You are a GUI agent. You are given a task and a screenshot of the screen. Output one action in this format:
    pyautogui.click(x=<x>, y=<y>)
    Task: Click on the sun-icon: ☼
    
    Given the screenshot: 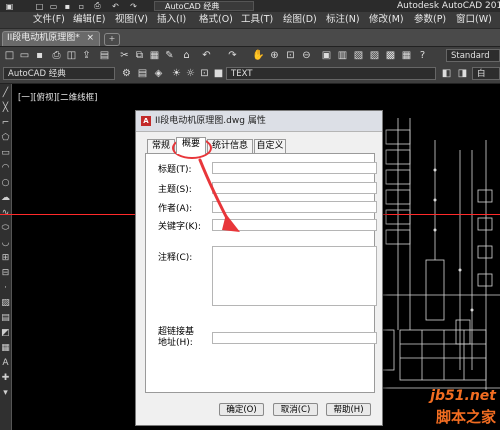 What is the action you would take?
    pyautogui.click(x=190, y=73)
    